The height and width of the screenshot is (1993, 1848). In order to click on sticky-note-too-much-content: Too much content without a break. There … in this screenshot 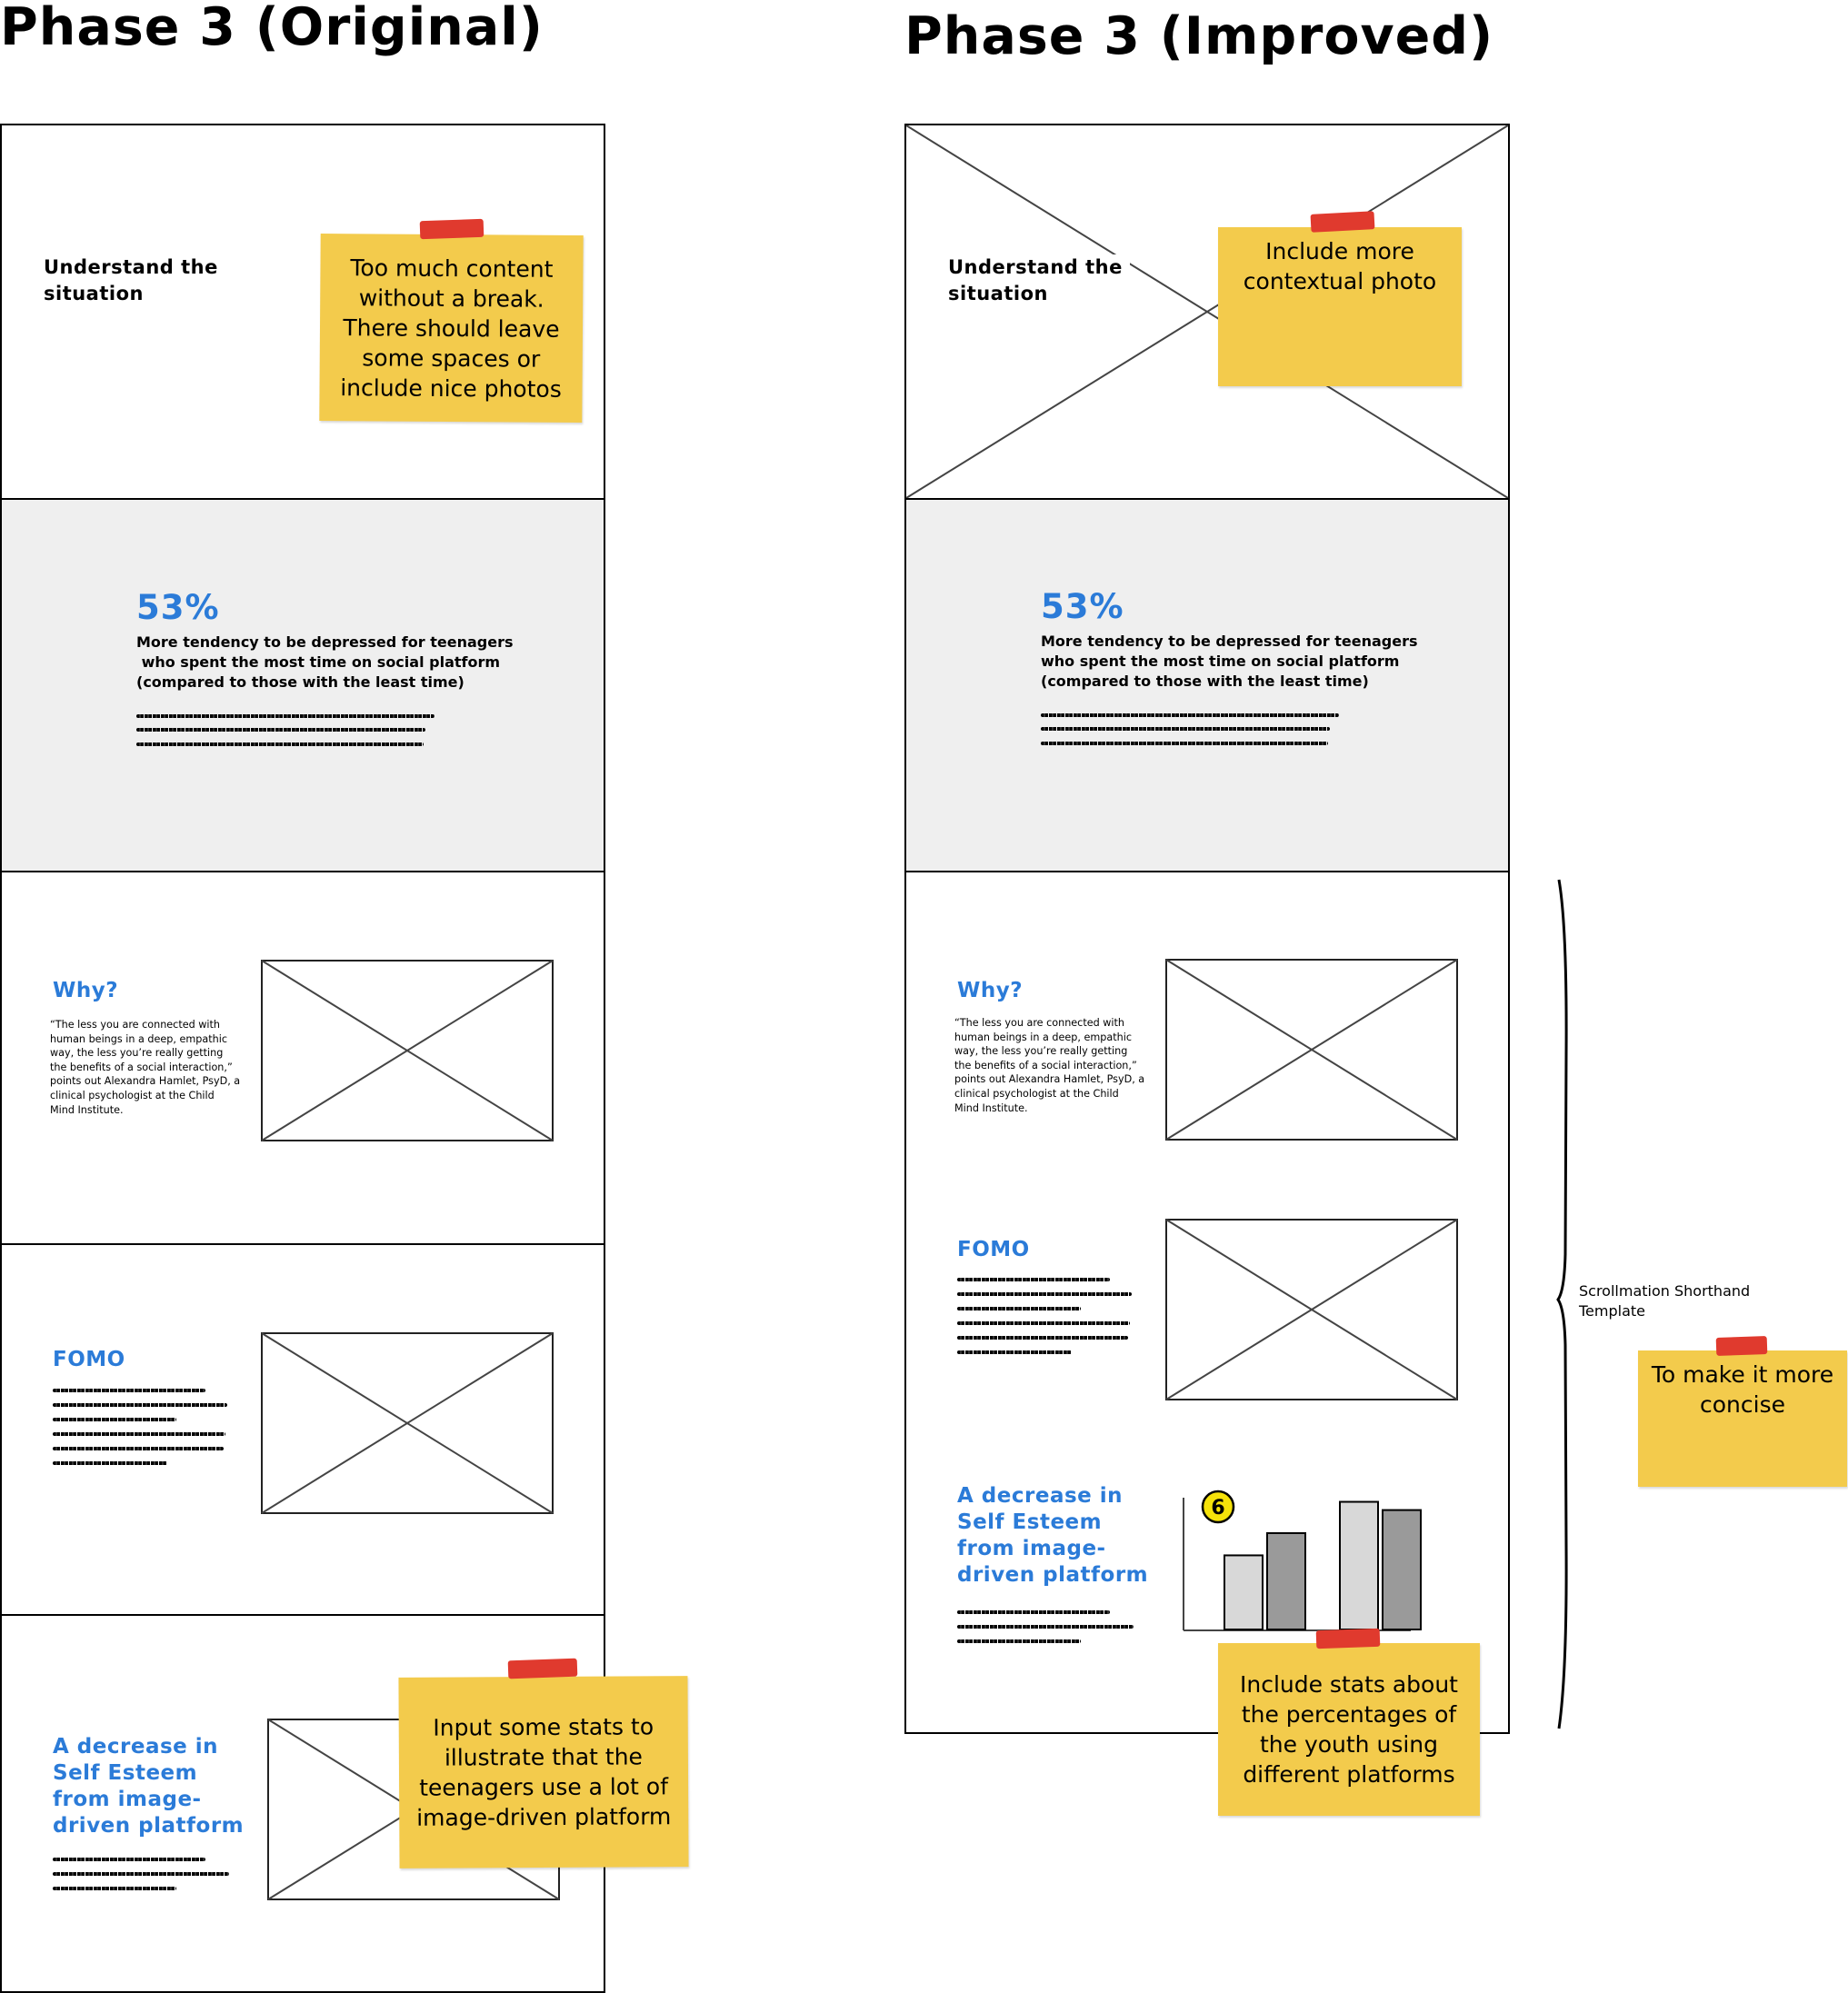, I will do `click(451, 328)`.